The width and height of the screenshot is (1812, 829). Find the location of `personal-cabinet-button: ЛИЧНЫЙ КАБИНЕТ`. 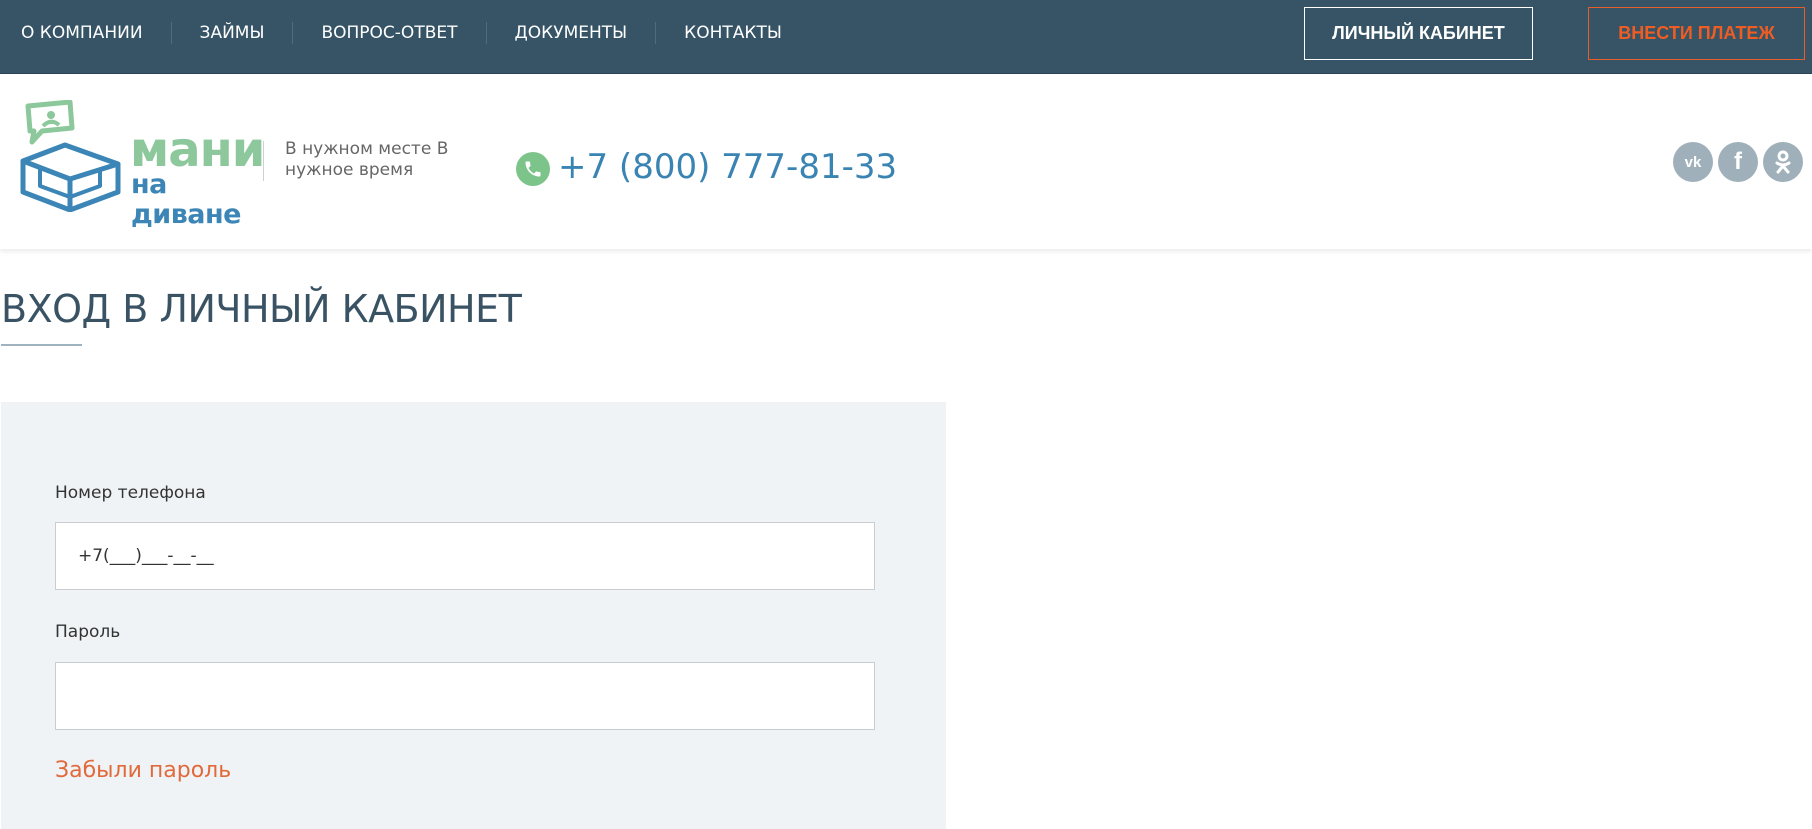

personal-cabinet-button: ЛИЧНЫЙ КАБИНЕТ is located at coordinates (1418, 33).